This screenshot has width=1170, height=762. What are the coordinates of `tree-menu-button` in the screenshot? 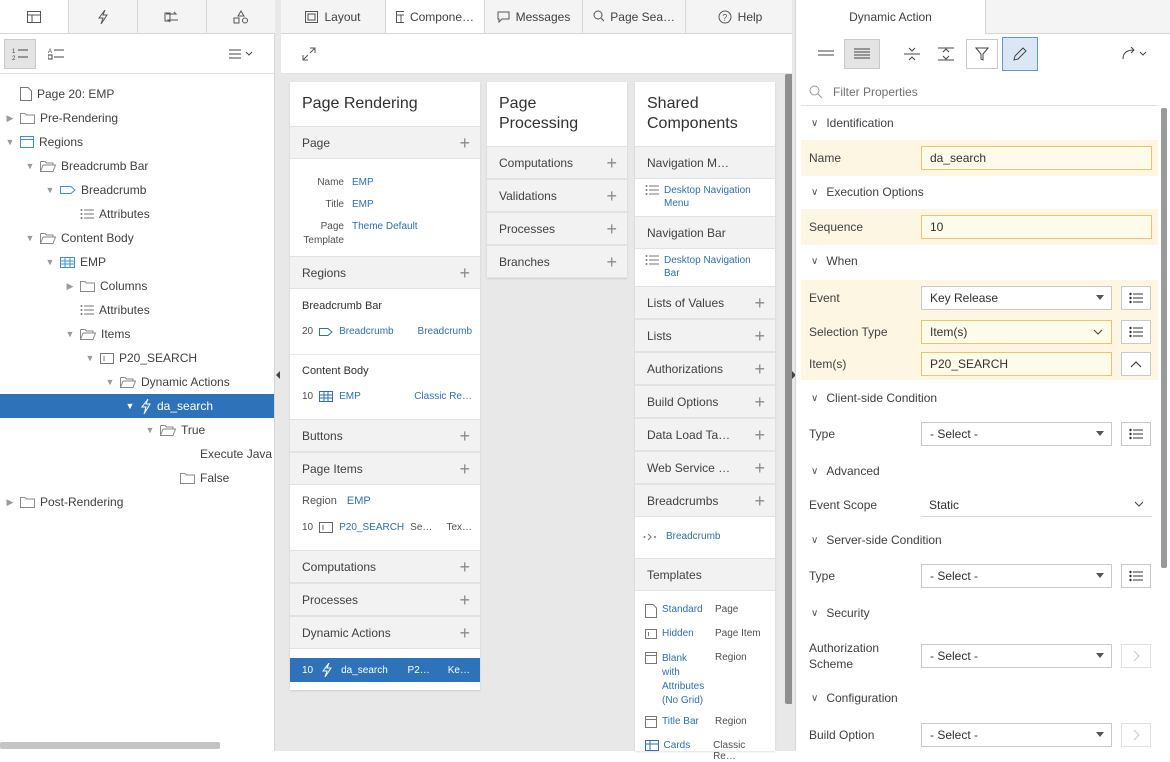 It's located at (242, 54).